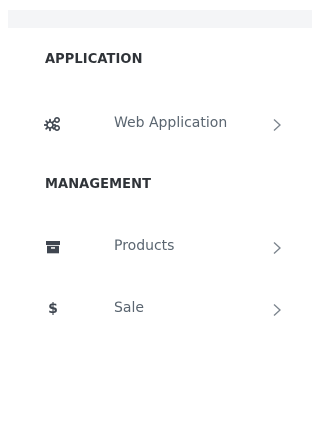 The width and height of the screenshot is (320, 448). What do you see at coordinates (53, 309) in the screenshot?
I see `dollar-icon: $` at bounding box center [53, 309].